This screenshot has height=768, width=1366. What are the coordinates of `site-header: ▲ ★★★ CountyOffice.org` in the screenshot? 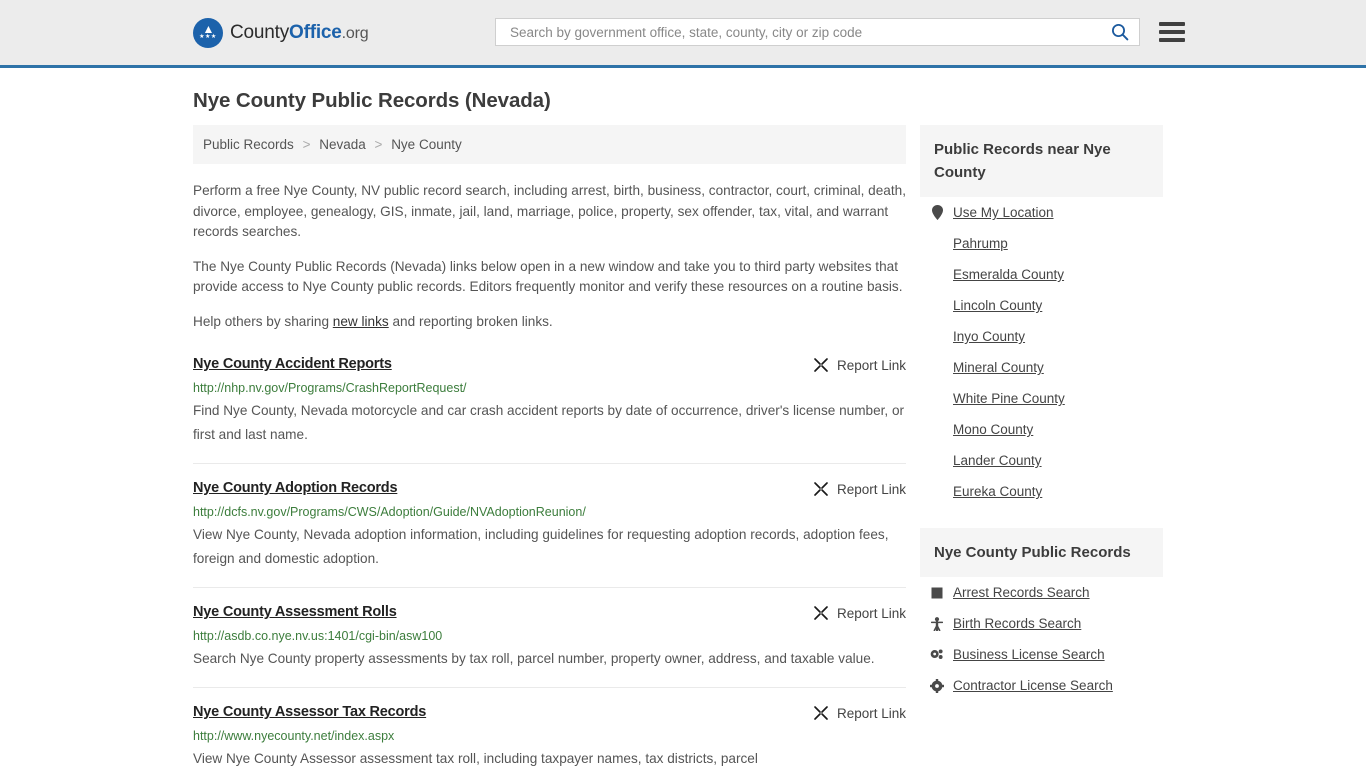 It's located at (683, 34).